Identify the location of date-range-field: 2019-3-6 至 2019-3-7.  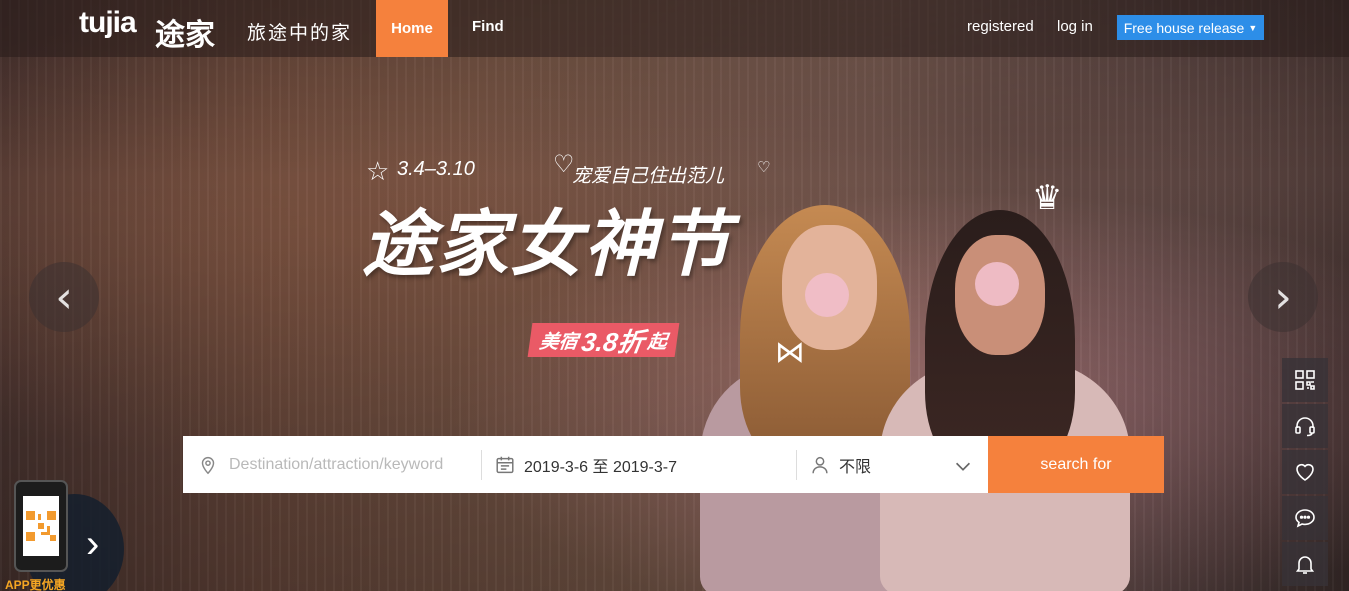
(638, 464).